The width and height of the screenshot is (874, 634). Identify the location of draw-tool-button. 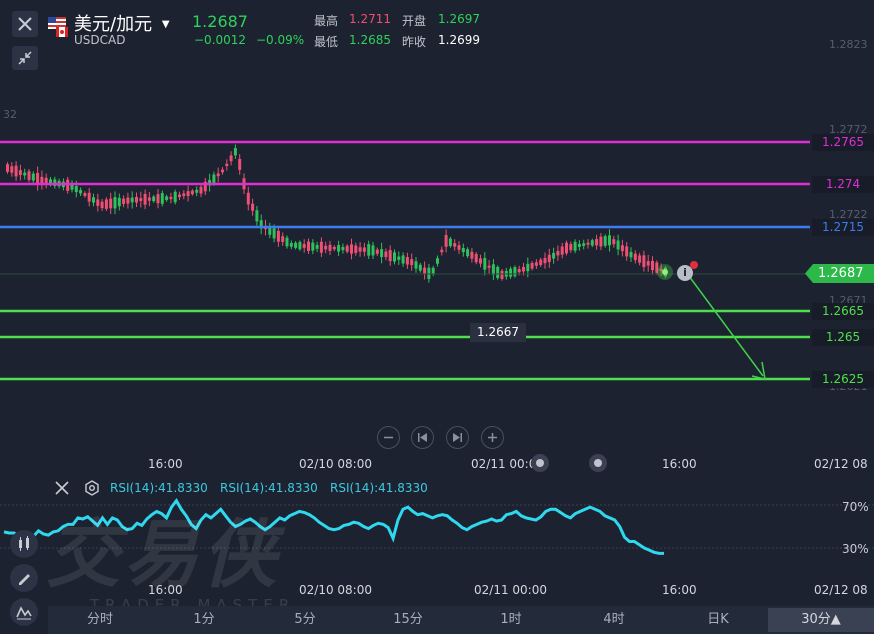
(24, 578).